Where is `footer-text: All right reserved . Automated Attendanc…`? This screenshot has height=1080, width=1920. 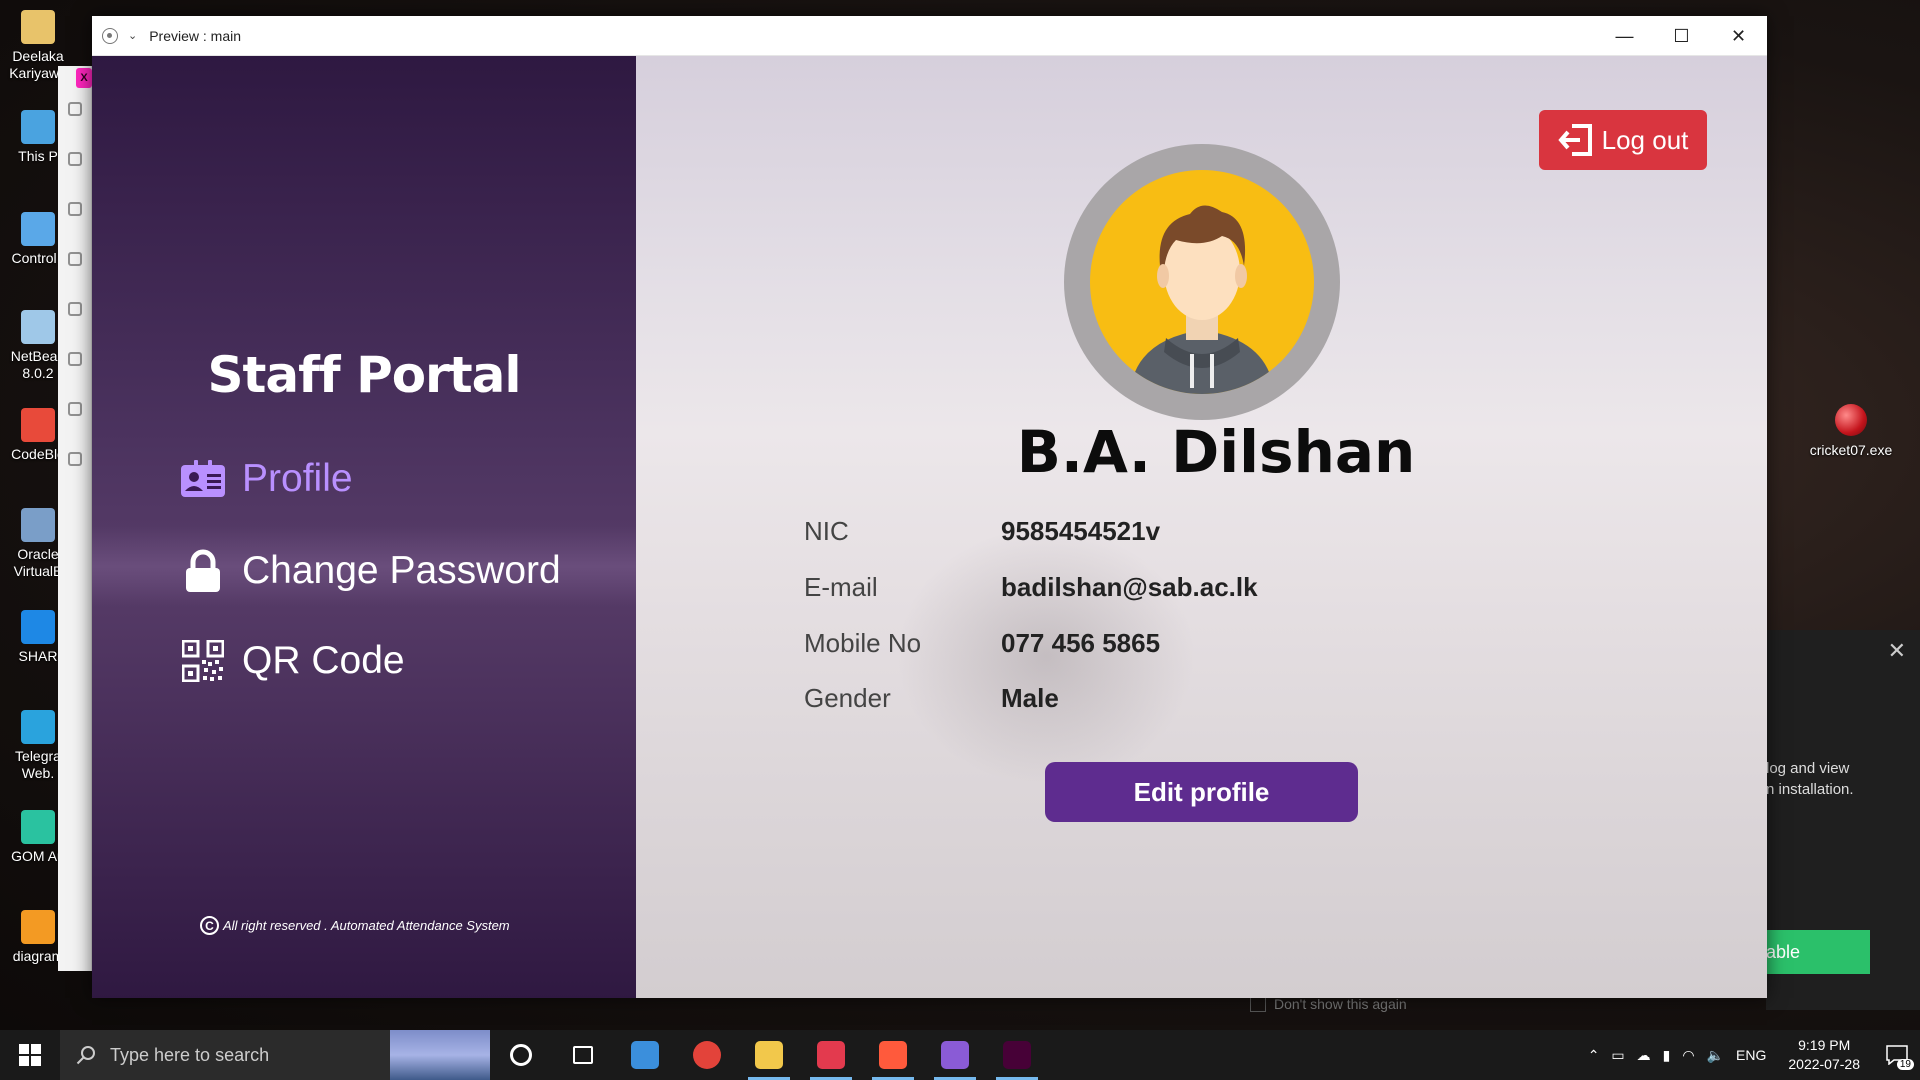 footer-text: All right reserved . Automated Attendanc… is located at coordinates (366, 925).